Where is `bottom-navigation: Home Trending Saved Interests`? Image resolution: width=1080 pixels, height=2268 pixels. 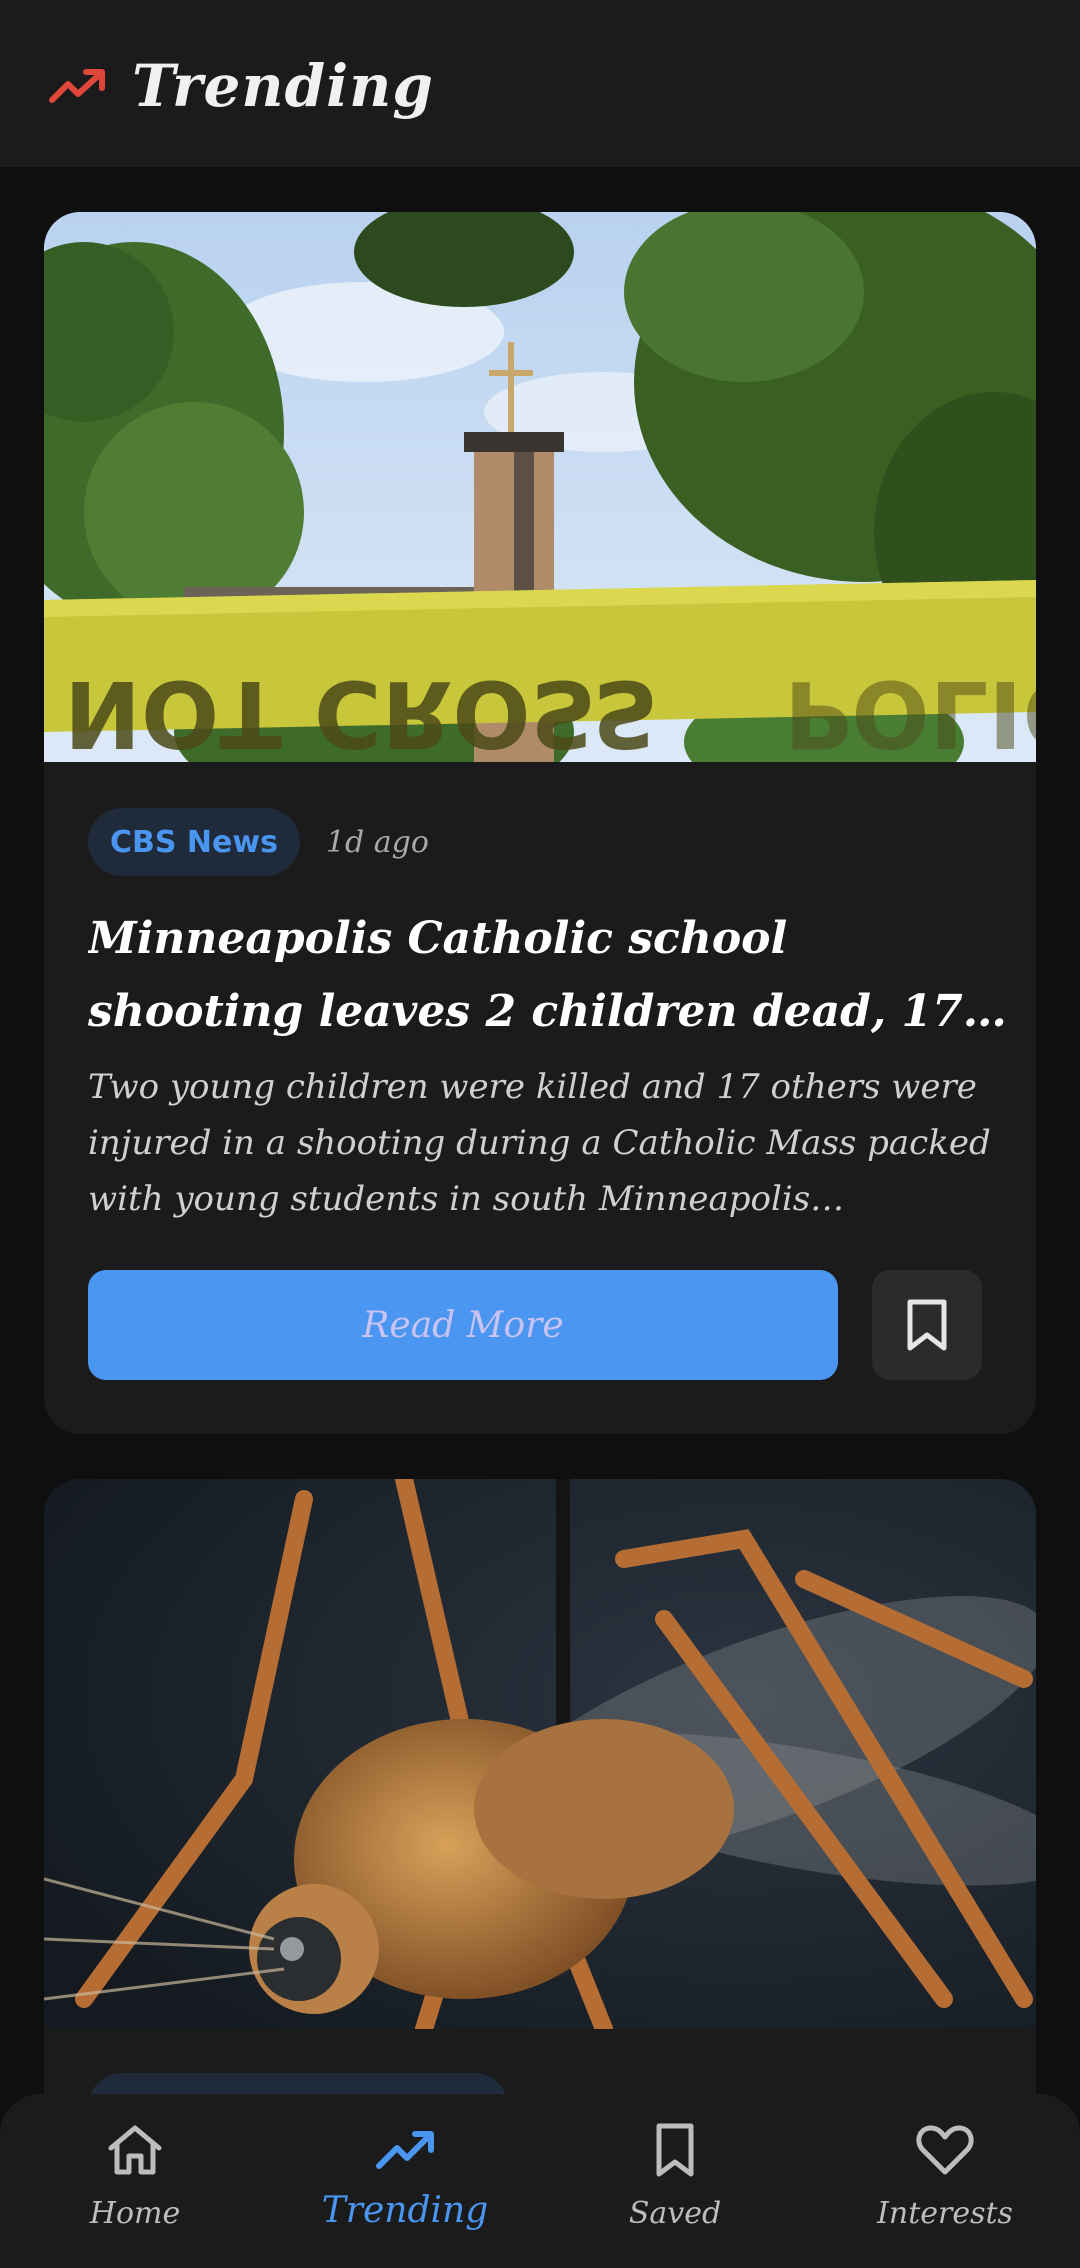
bottom-navigation: Home Trending Saved Interests is located at coordinates (540, 2181).